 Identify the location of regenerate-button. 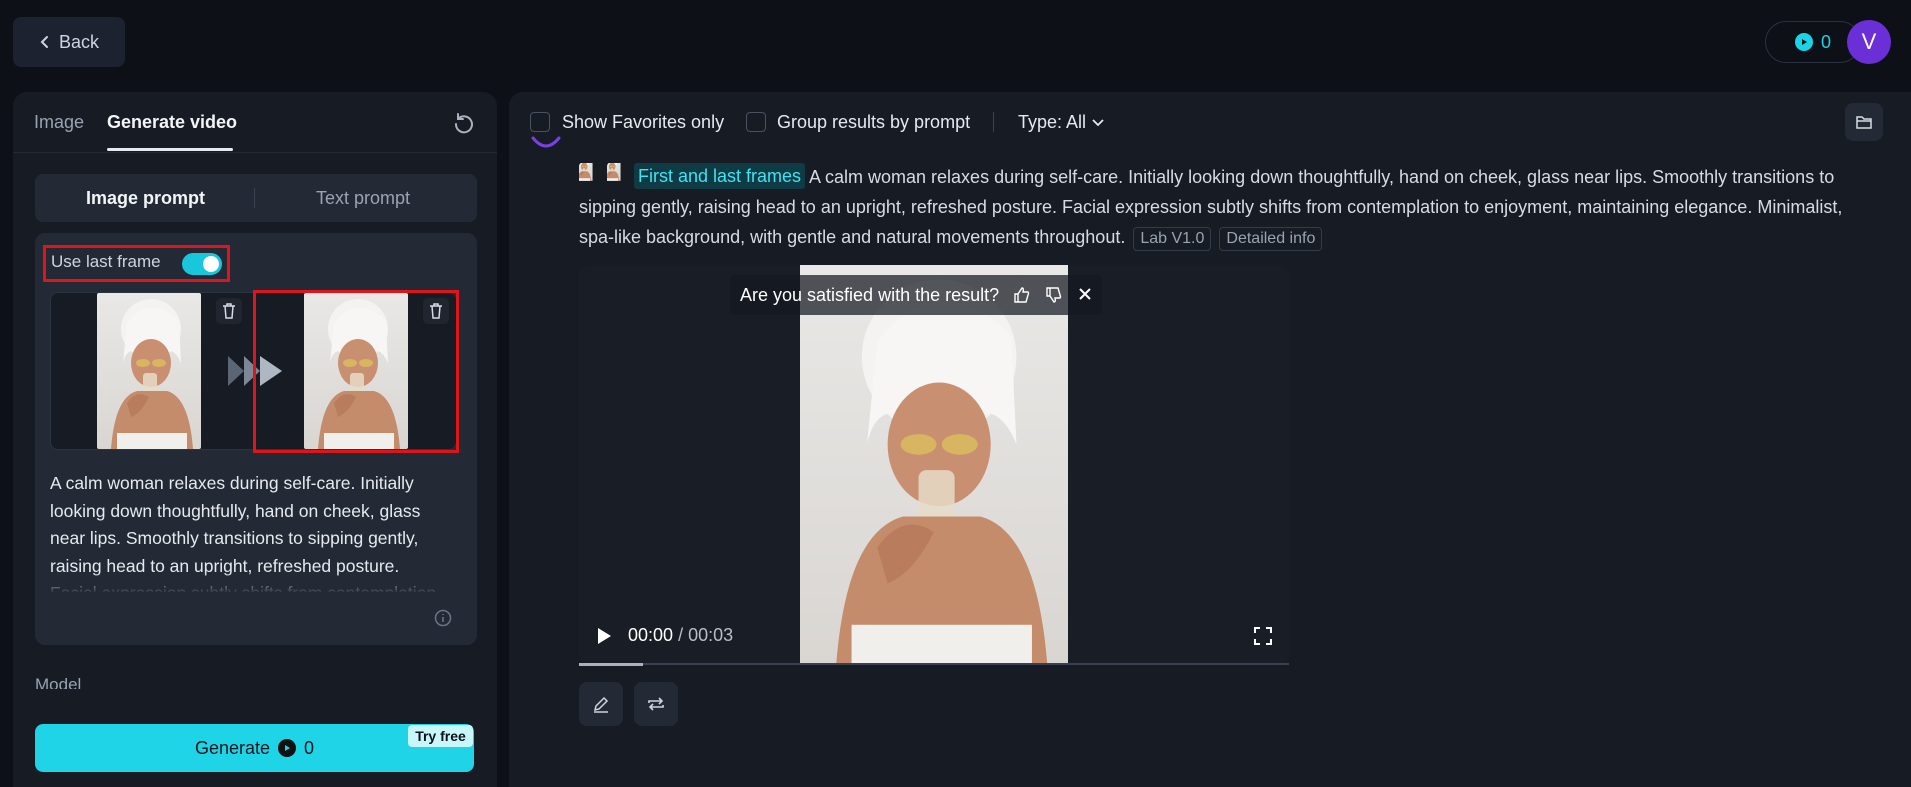
(656, 704).